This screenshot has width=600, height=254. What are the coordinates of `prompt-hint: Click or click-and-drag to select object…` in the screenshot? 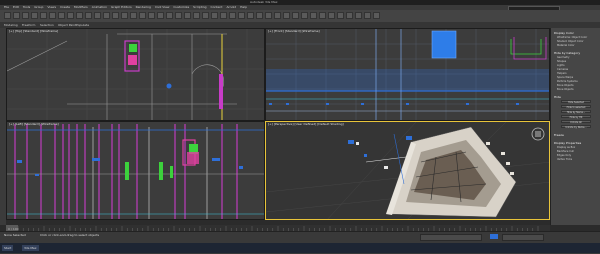 It's located at (70, 235).